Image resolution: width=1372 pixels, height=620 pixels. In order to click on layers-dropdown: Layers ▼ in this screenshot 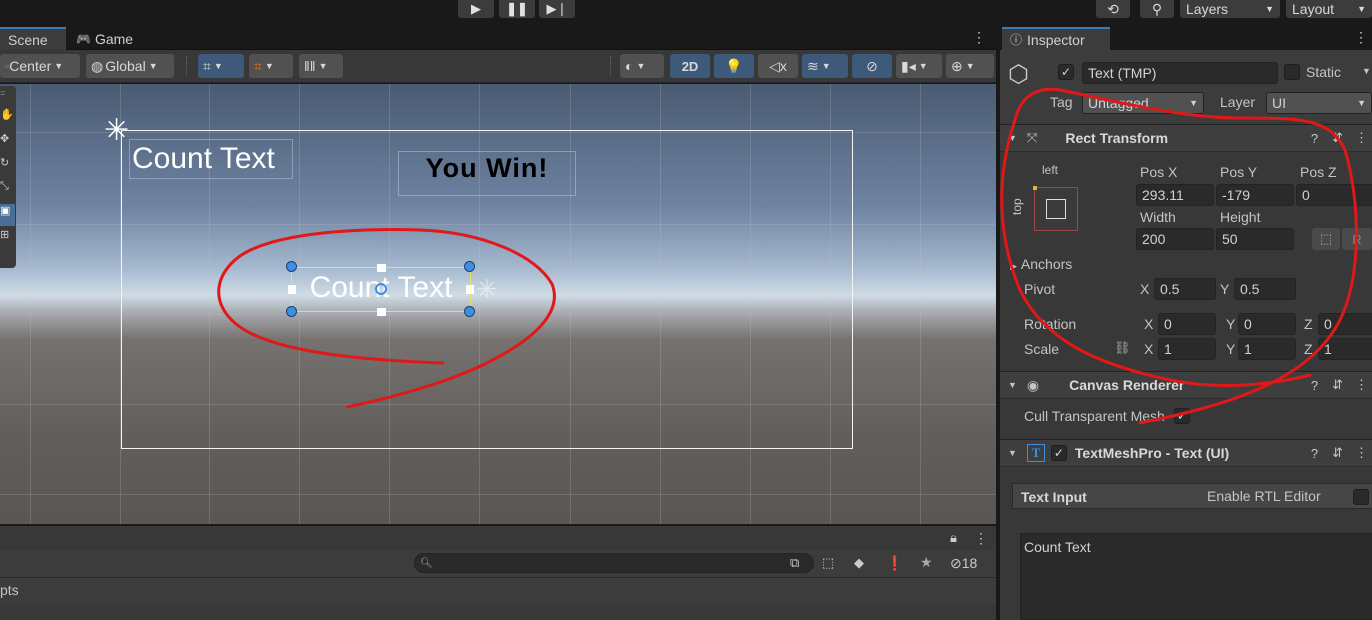, I will do `click(1230, 9)`.